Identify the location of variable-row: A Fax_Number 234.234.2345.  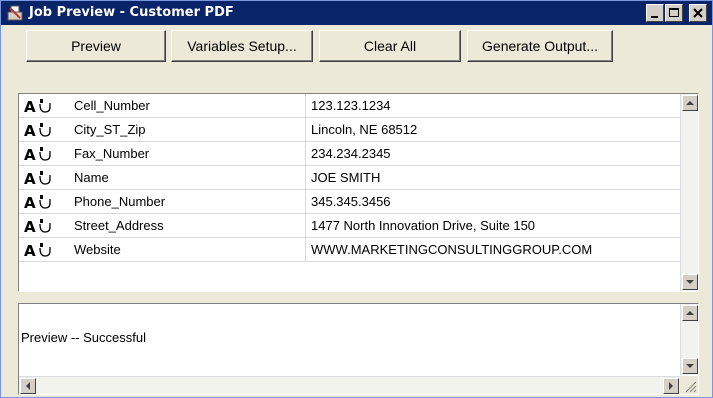
(349, 154).